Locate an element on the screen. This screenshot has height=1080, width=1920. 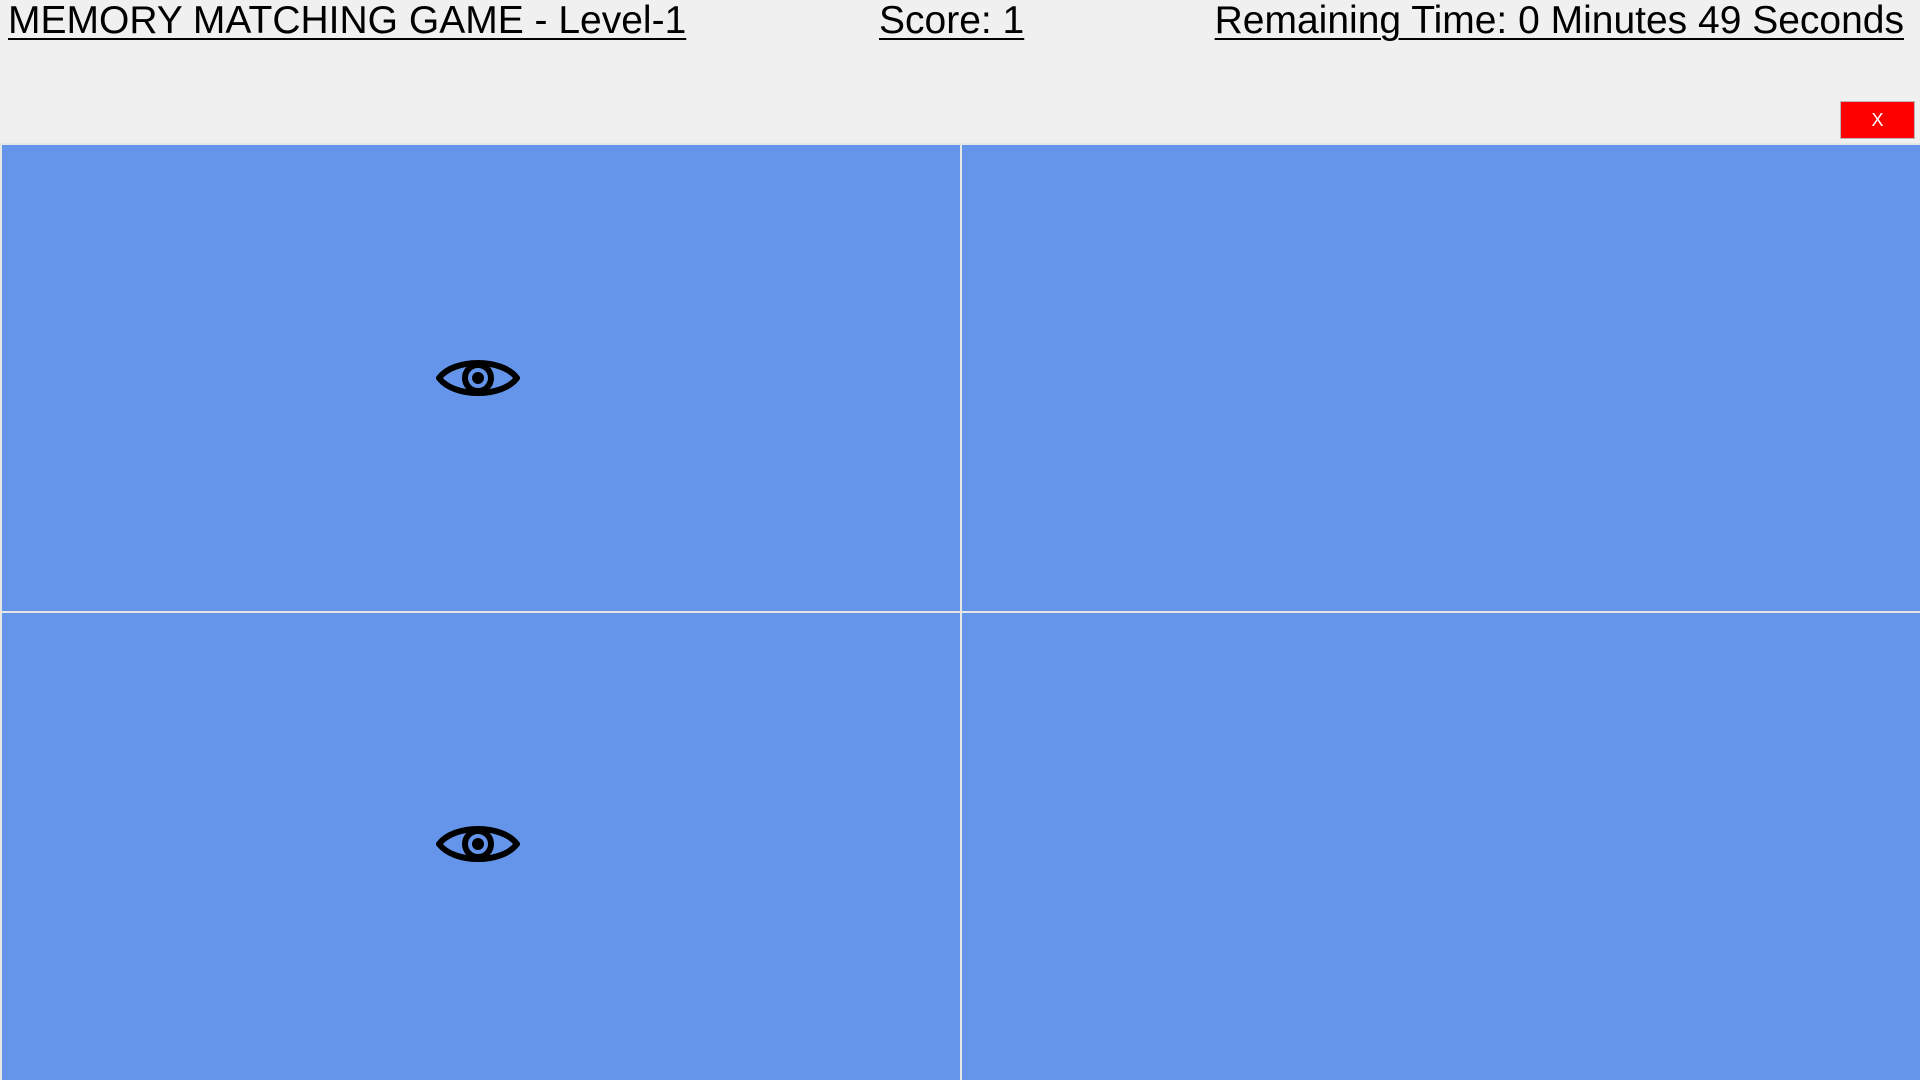
game-title: MEMORY MATCHING GAME - Level-1 is located at coordinates (347, 21).